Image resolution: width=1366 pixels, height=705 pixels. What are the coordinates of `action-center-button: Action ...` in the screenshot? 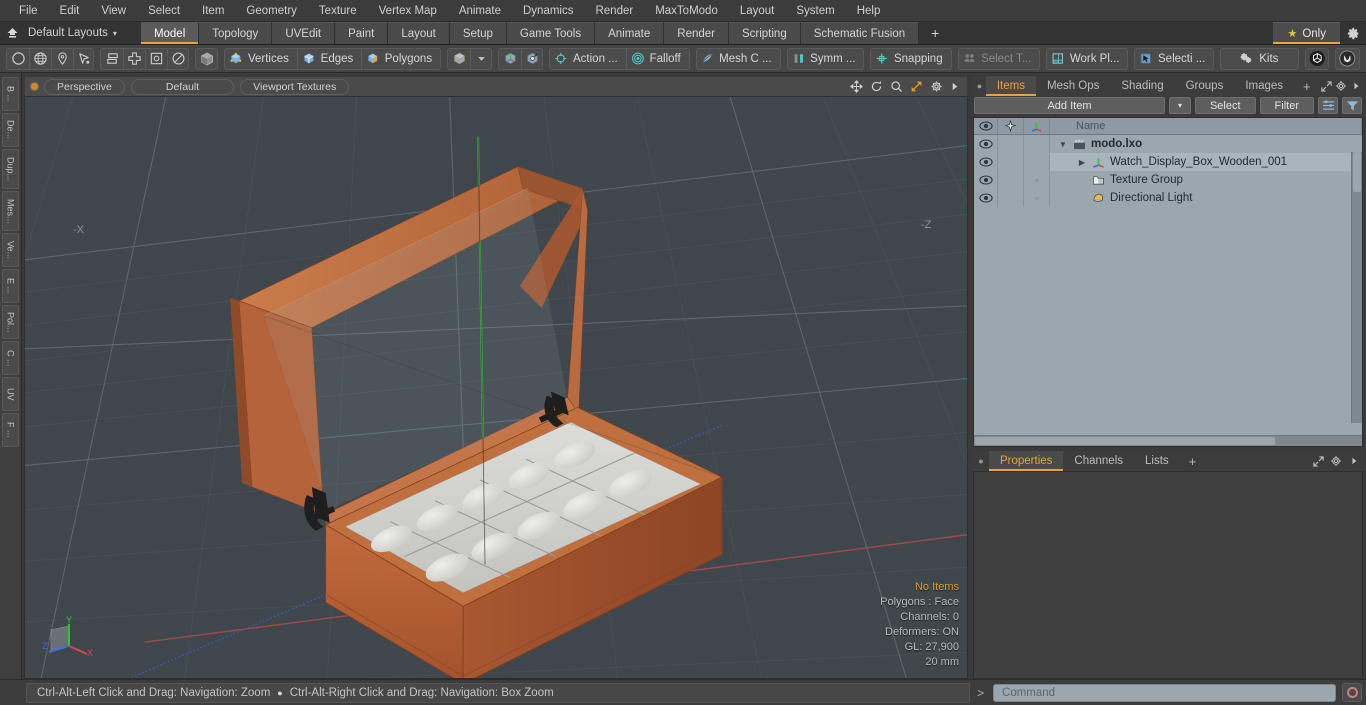 It's located at (587, 59).